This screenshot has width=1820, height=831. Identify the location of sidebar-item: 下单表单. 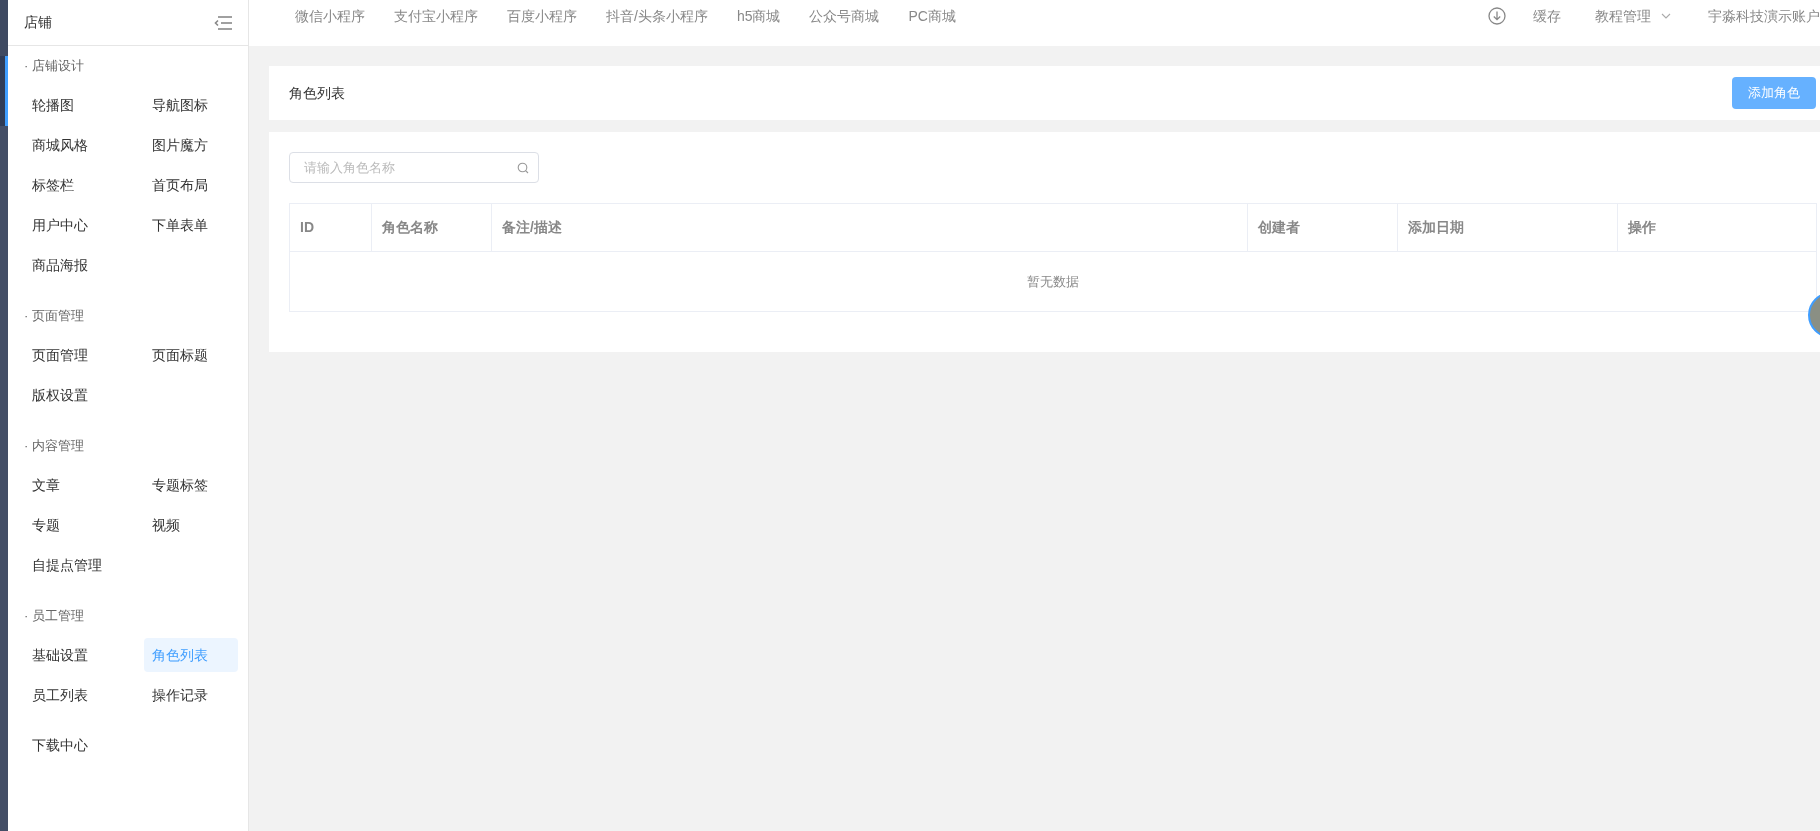
(191, 225).